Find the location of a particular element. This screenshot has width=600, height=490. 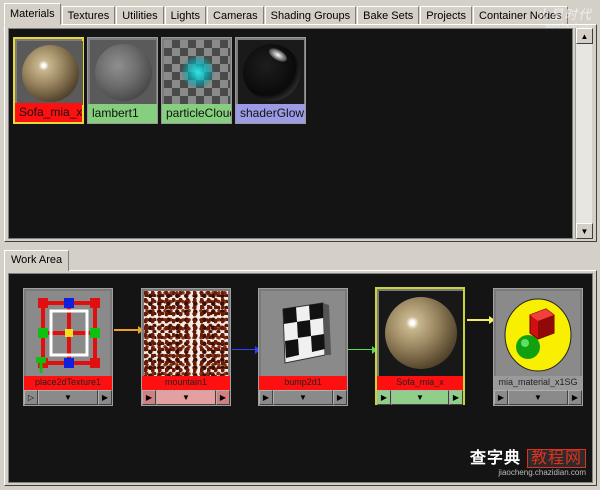

tab-utilities: Utilities is located at coordinates (140, 15).